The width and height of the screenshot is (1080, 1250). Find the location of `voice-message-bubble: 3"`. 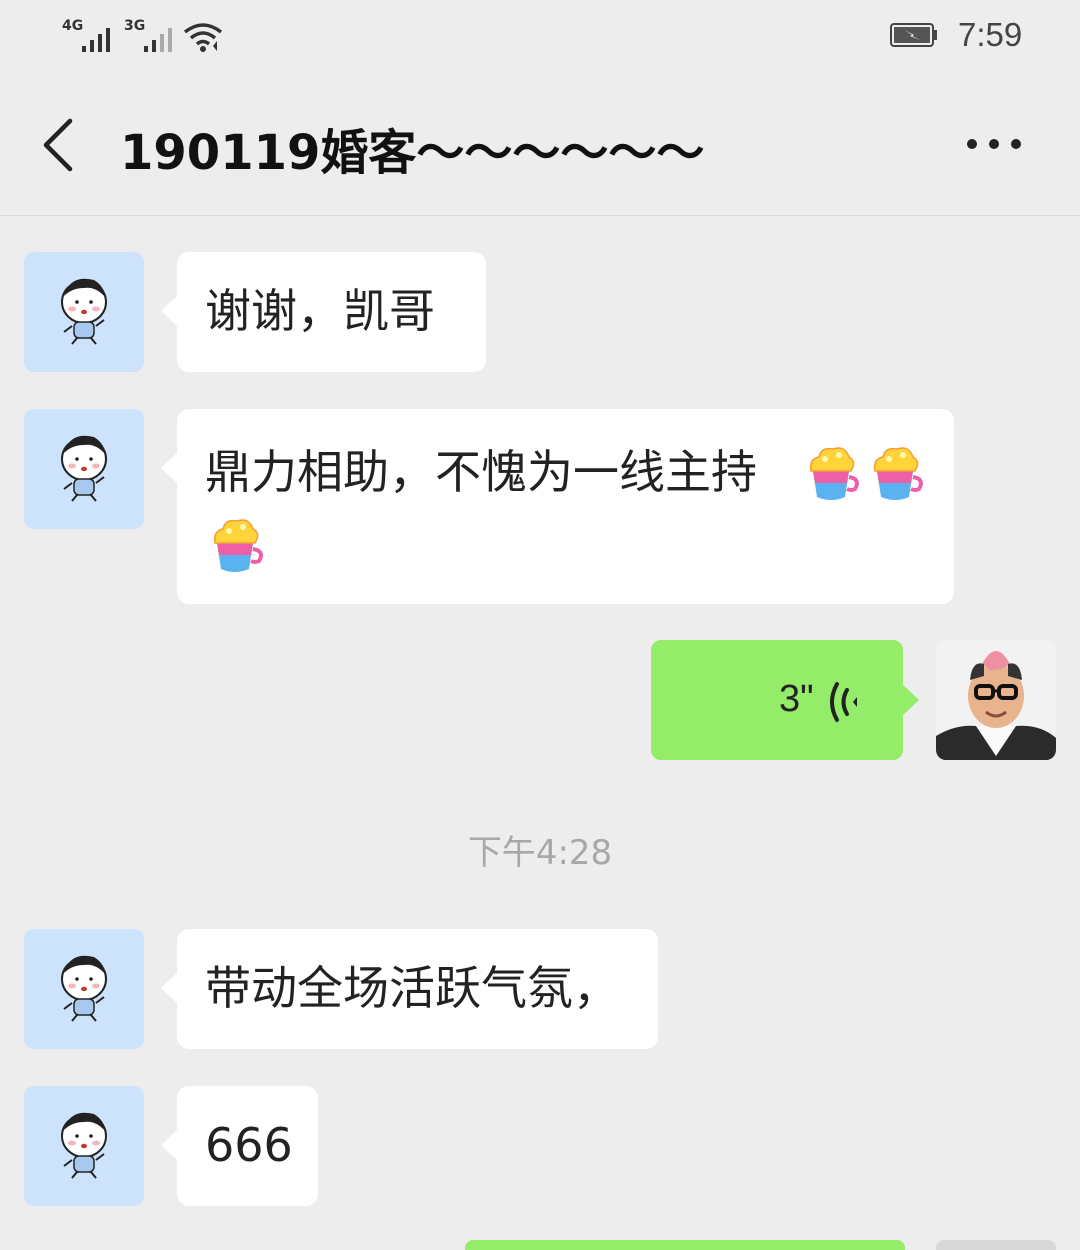

voice-message-bubble: 3" is located at coordinates (785, 700).